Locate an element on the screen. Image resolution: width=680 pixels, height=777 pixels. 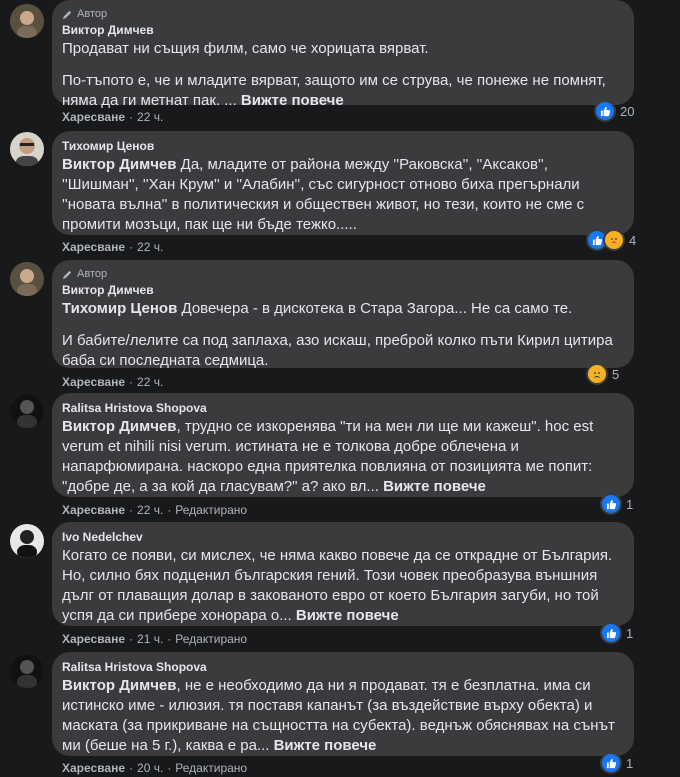
timestamp: 20 ч. is located at coordinates (150, 768).